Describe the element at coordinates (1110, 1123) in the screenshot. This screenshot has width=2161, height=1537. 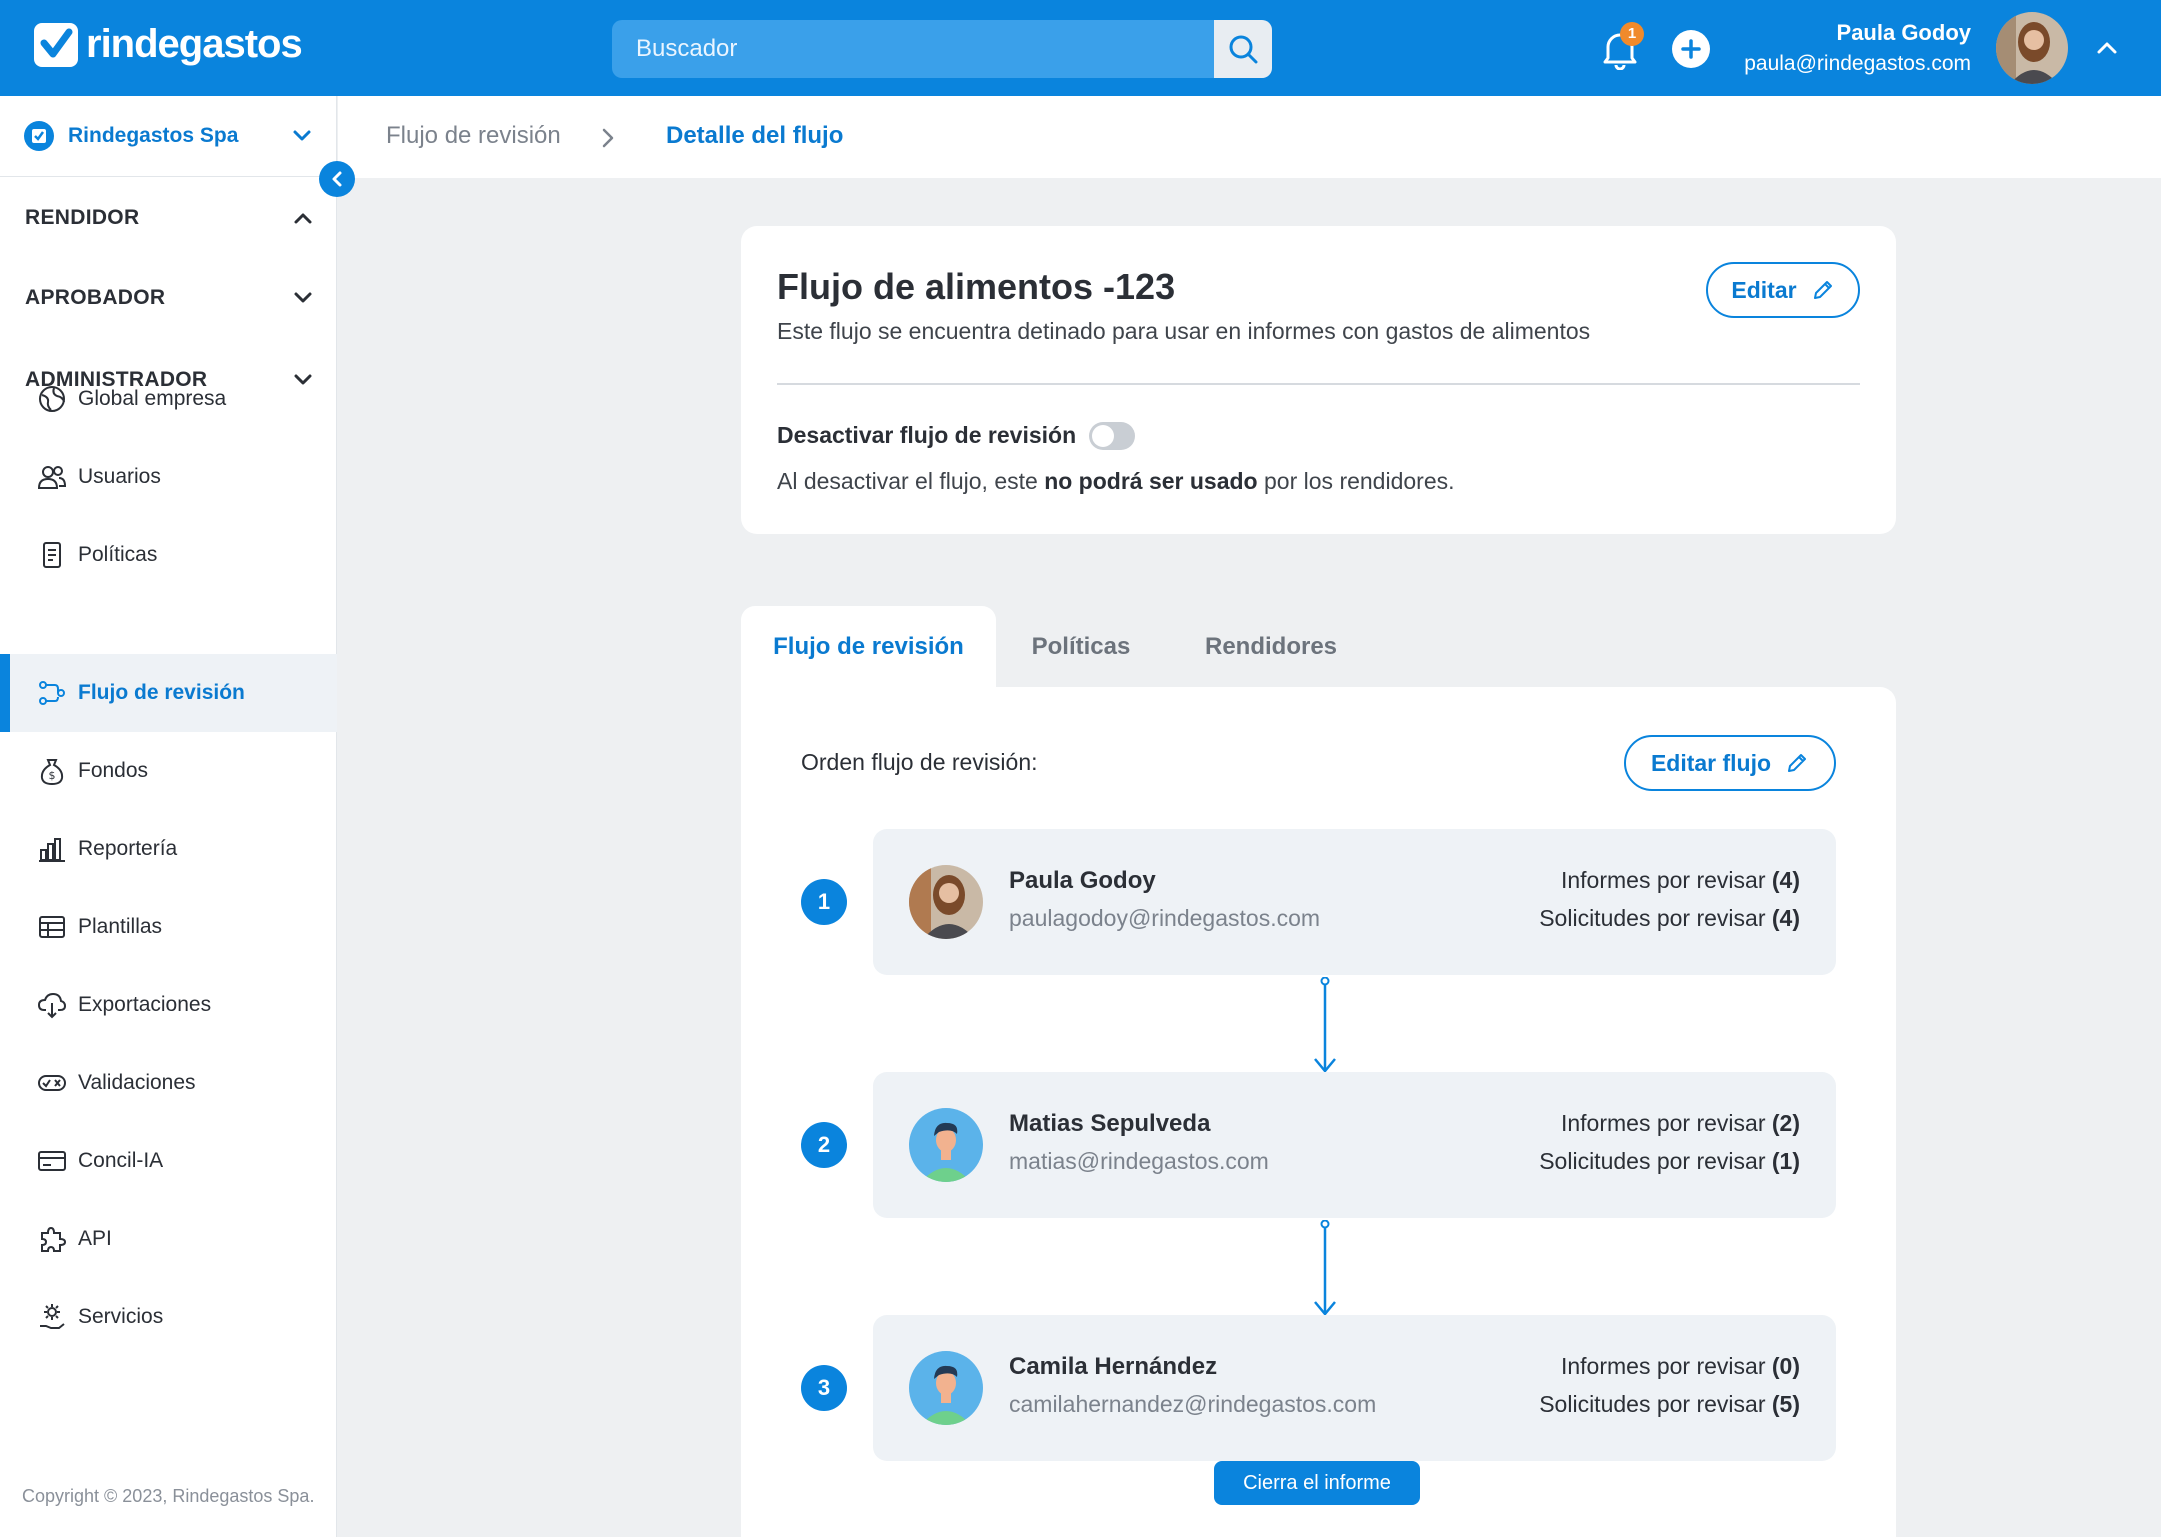
I see `reviewer-name: Matias Sepulveda` at that location.